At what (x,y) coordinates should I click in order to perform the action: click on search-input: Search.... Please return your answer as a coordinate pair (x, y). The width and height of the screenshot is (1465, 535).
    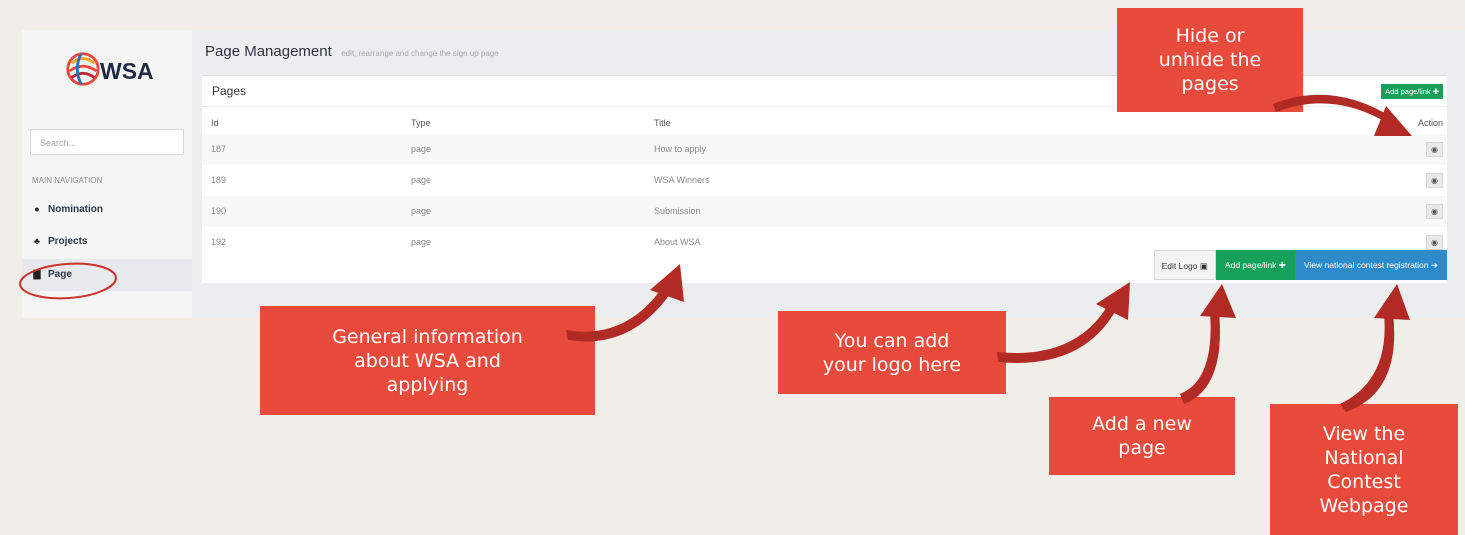
    Looking at the image, I should click on (107, 142).